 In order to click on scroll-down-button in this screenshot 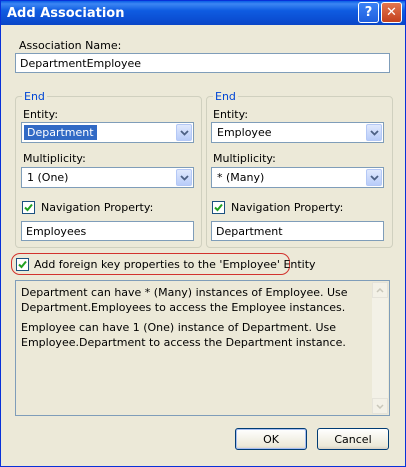, I will do `click(380, 406)`.